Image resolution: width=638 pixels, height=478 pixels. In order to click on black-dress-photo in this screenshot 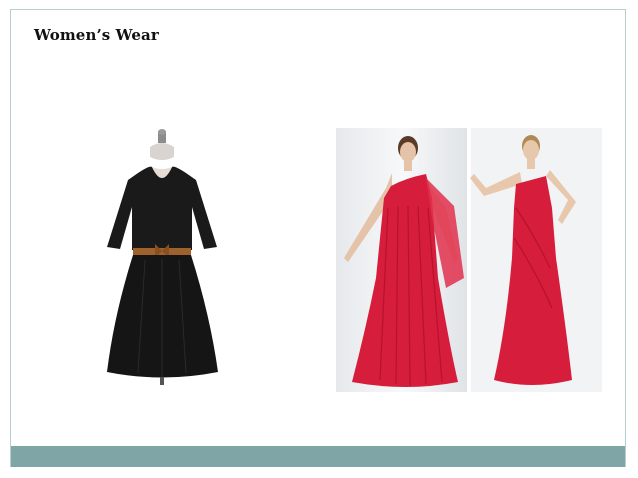, I will do `click(162, 255)`.